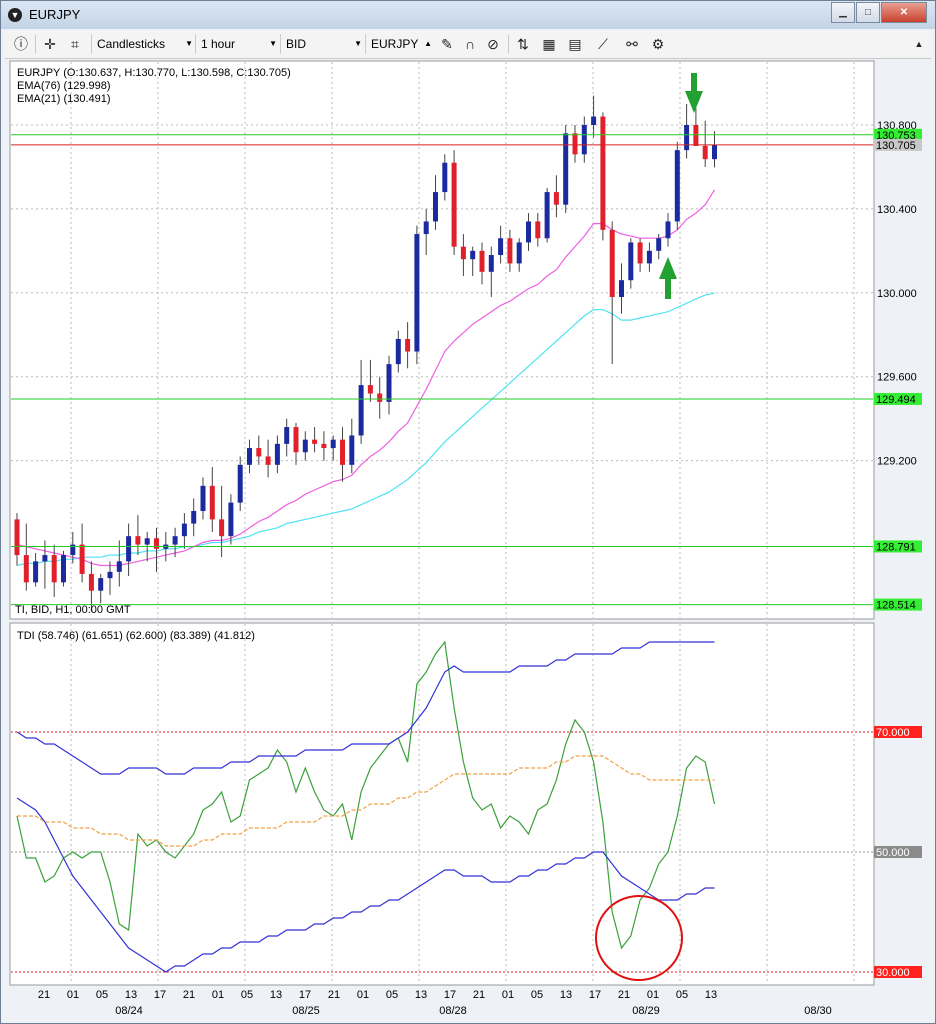 This screenshot has width=936, height=1024. What do you see at coordinates (897, 210) in the screenshot?
I see `price-tick-label: 130.400` at bounding box center [897, 210].